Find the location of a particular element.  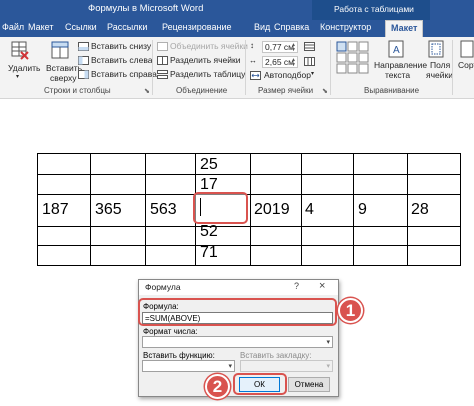

tab-layout: Макет is located at coordinates (40, 27).